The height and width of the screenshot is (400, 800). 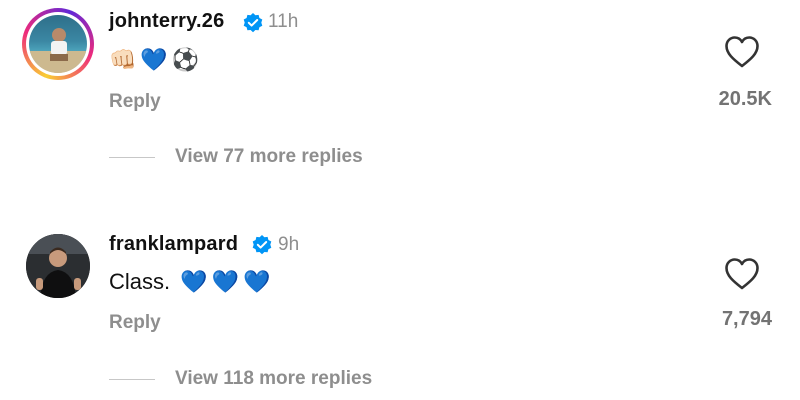 What do you see at coordinates (166, 21) in the screenshot?
I see `comment-username: johnterry.26` at bounding box center [166, 21].